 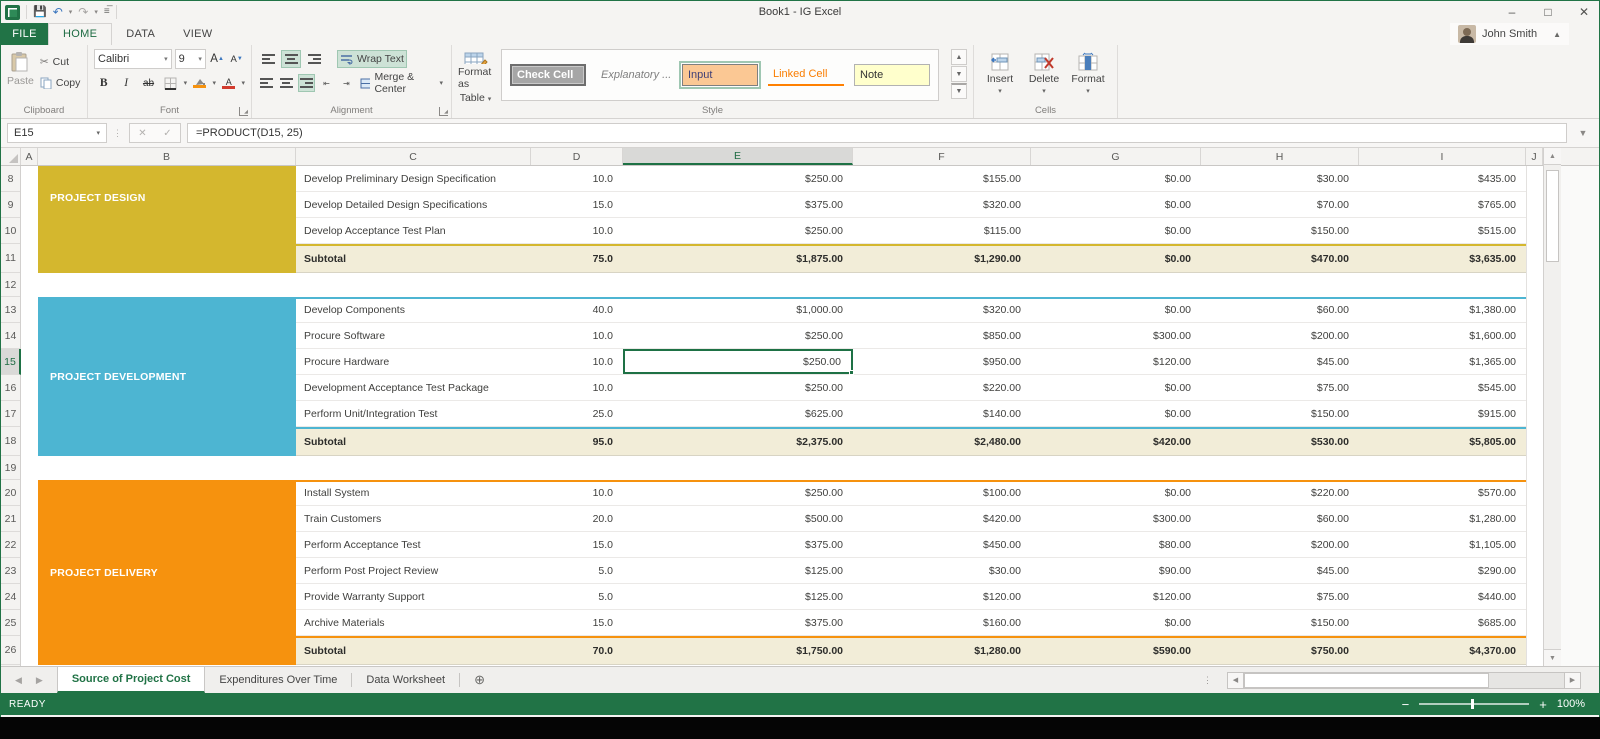 What do you see at coordinates (10, 179) in the screenshot?
I see `row-header-8: 8` at bounding box center [10, 179].